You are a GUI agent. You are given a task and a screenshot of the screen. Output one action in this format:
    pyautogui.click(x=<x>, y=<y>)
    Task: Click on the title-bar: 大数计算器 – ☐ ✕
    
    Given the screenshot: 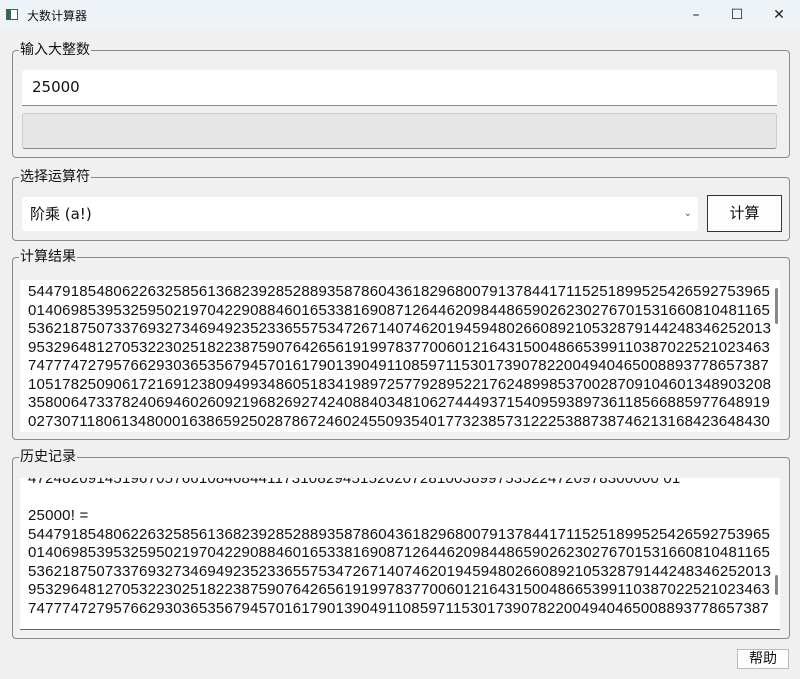 What is the action you would take?
    pyautogui.click(x=400, y=15)
    